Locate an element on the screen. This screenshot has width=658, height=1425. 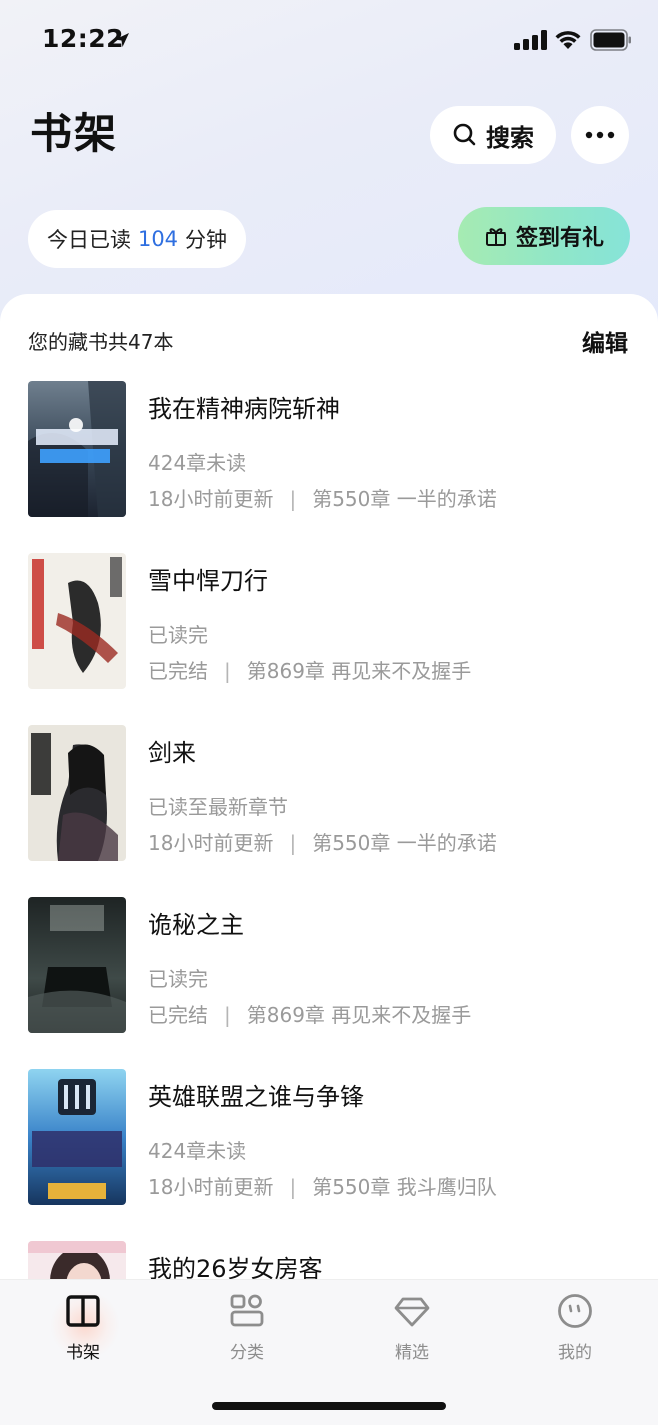
profile-face-icon is located at coordinates (575, 1311).